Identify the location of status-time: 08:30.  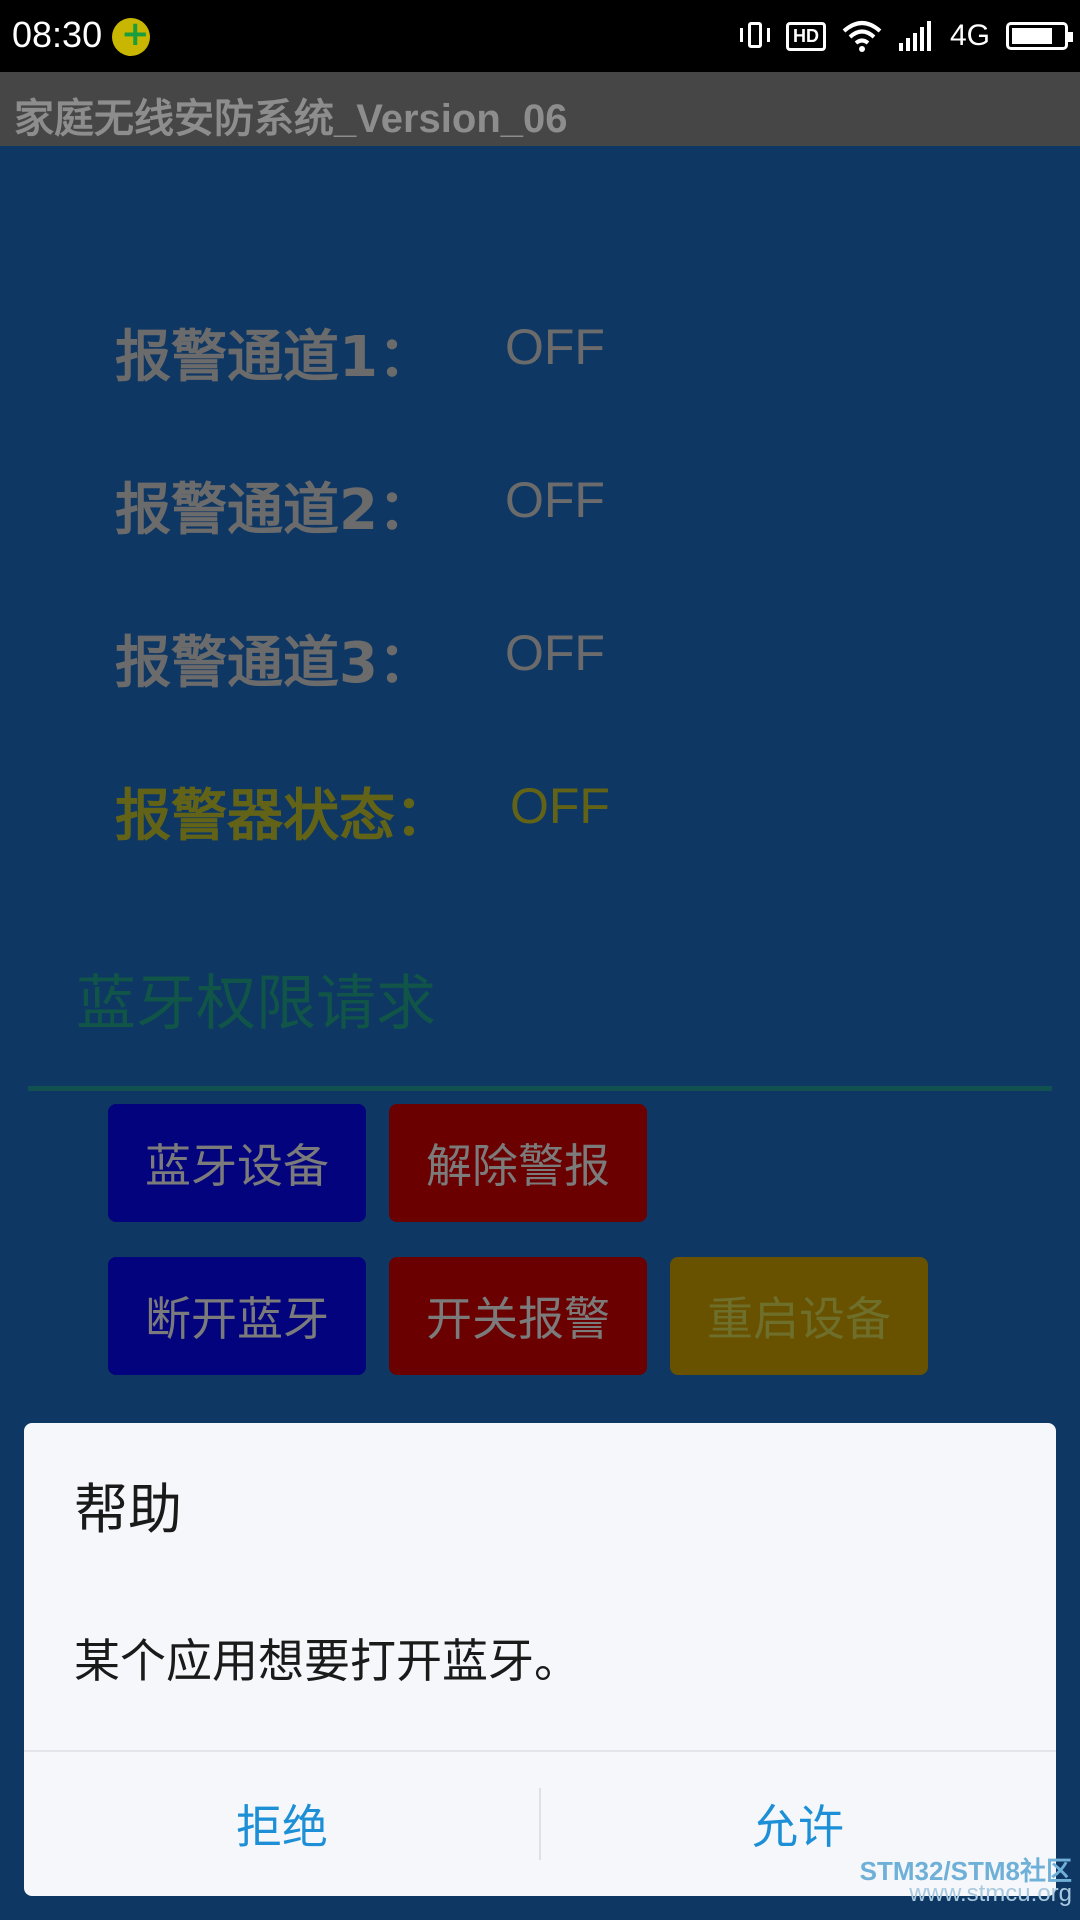
(57, 34).